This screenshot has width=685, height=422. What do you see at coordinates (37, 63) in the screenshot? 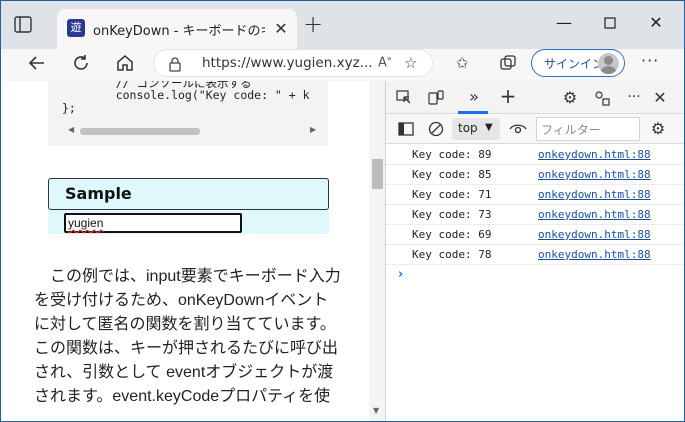
I see `back-arrow-icon` at bounding box center [37, 63].